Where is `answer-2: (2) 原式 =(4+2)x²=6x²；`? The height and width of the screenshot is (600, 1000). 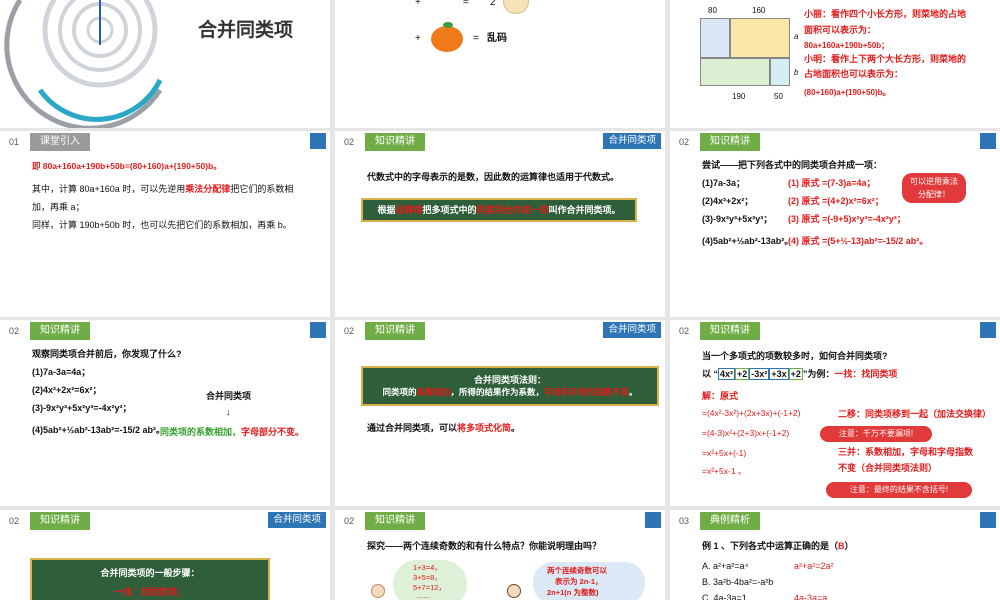 answer-2: (2) 原式 =(4+2)x²=6x²； is located at coordinates (836, 201).